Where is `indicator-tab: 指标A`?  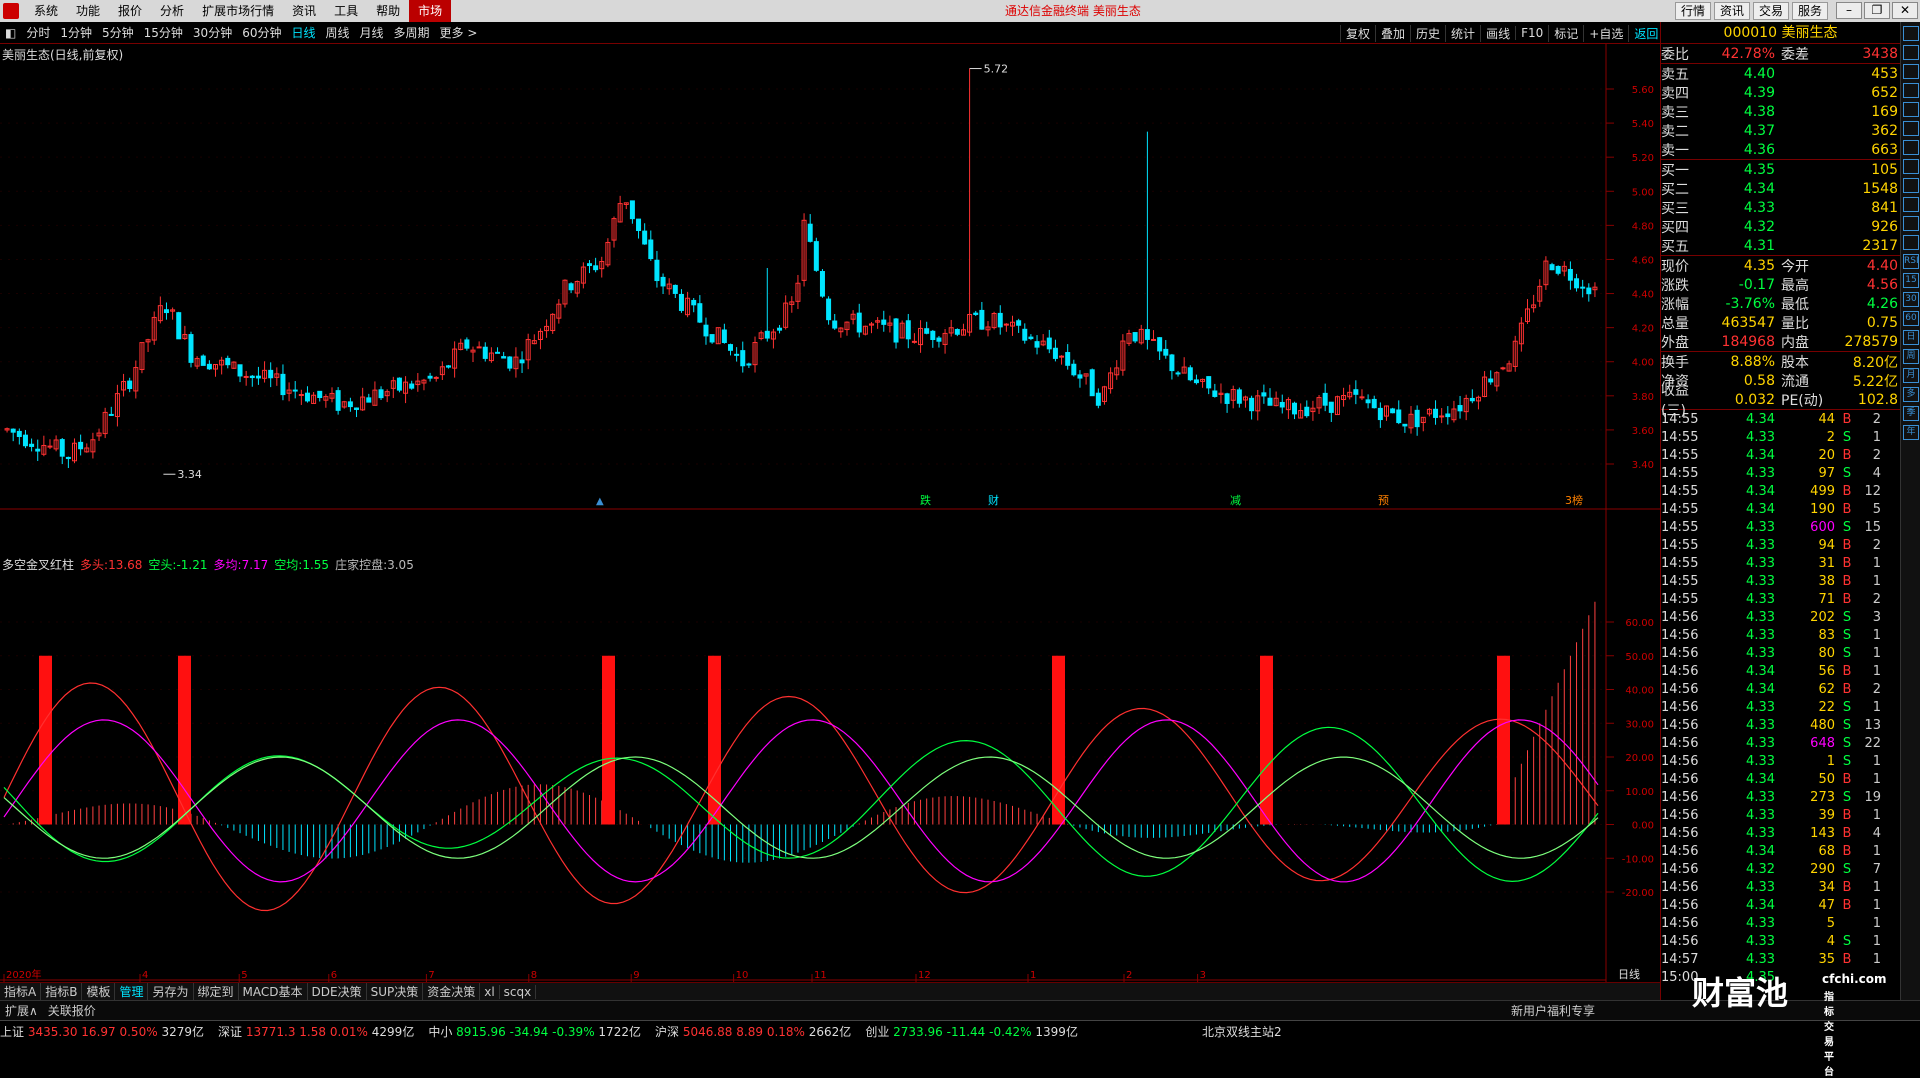 indicator-tab: 指标A is located at coordinates (21, 991).